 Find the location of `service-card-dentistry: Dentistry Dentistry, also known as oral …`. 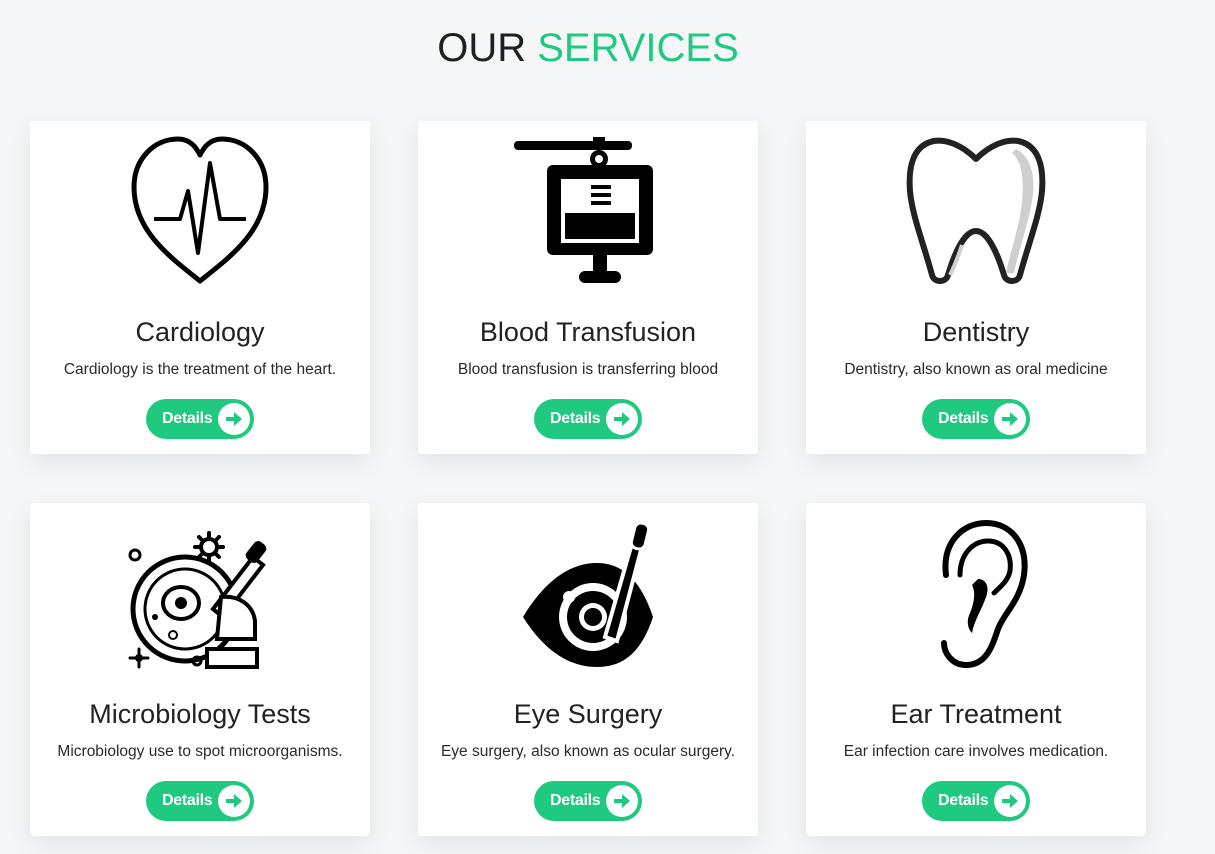

service-card-dentistry: Dentistry Dentistry, also known as oral … is located at coordinates (976, 287).